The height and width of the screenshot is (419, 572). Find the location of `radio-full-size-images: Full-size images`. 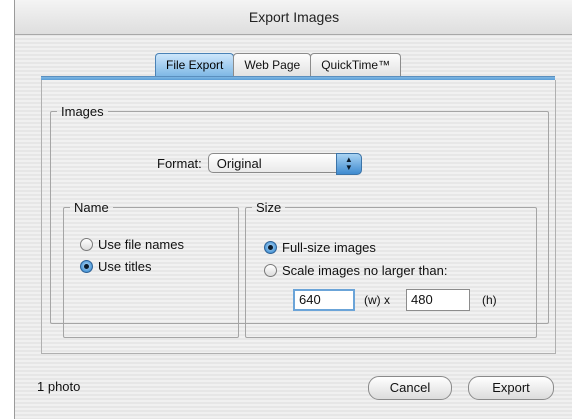

radio-full-size-images: Full-size images is located at coordinates (320, 247).